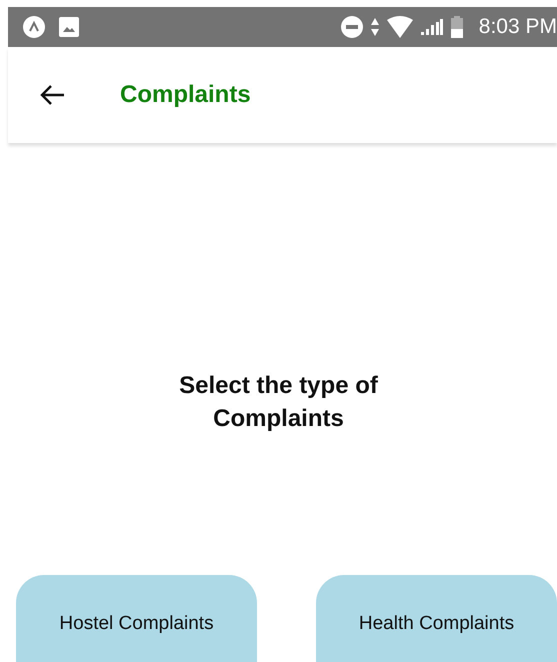  I want to click on do-not-disturb-icon, so click(351, 27).